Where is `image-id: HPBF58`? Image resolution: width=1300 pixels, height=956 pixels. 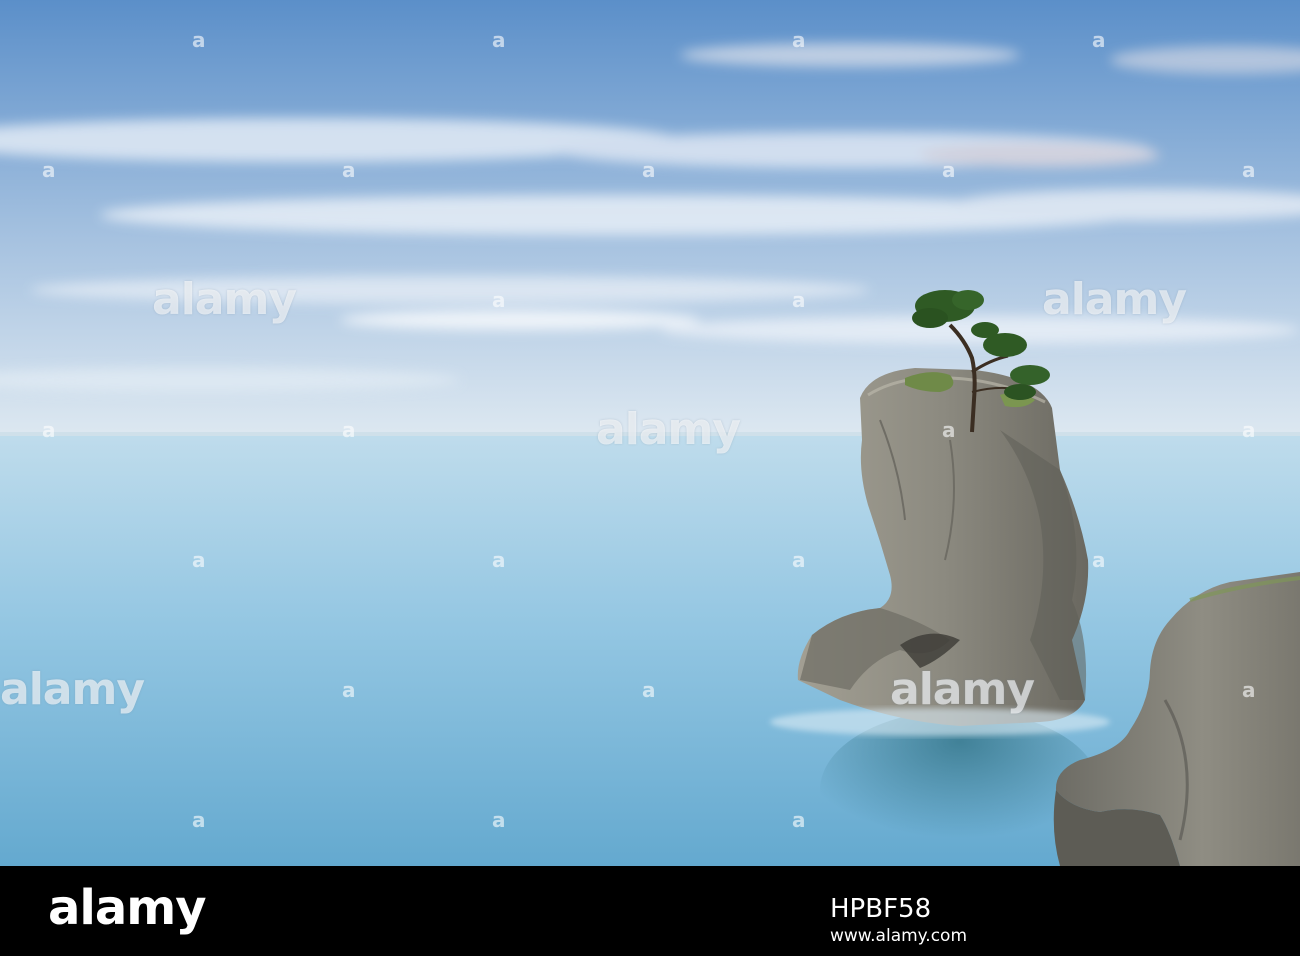 image-id: HPBF58 is located at coordinates (881, 909).